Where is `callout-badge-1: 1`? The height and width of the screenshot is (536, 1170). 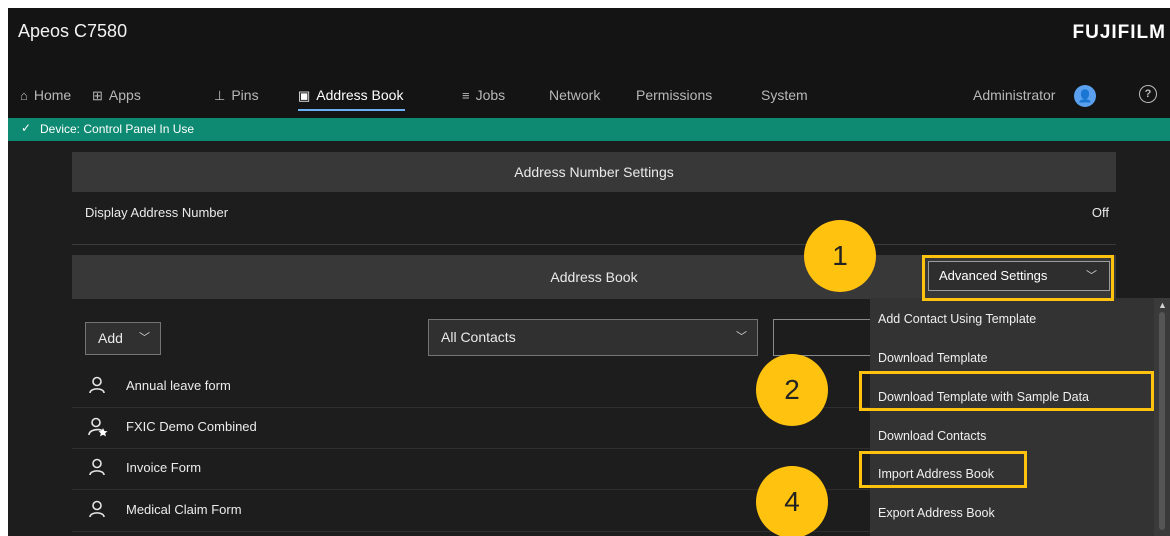 callout-badge-1: 1 is located at coordinates (840, 256).